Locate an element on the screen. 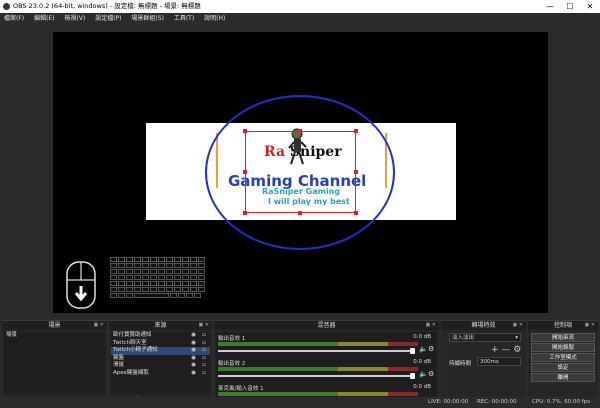  transitions-dock-title: 轉場特效 ▣ ✕ is located at coordinates (483, 325).